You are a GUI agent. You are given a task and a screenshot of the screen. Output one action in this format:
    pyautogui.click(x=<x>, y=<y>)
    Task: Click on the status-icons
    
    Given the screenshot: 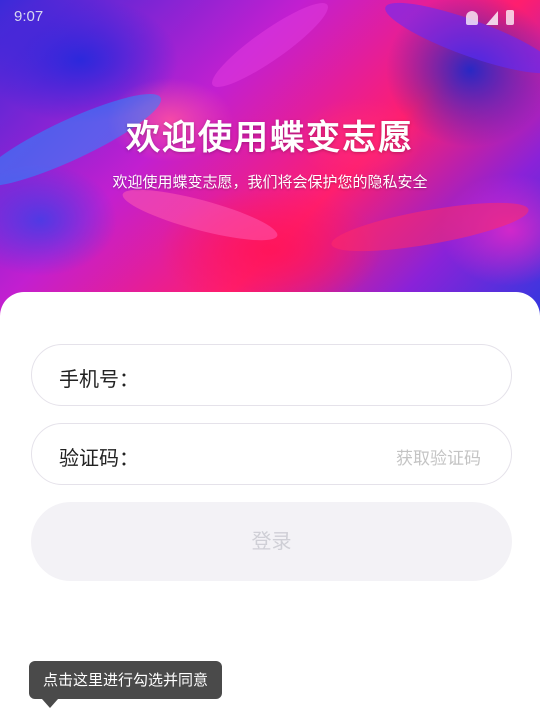 What is the action you would take?
    pyautogui.click(x=490, y=17)
    